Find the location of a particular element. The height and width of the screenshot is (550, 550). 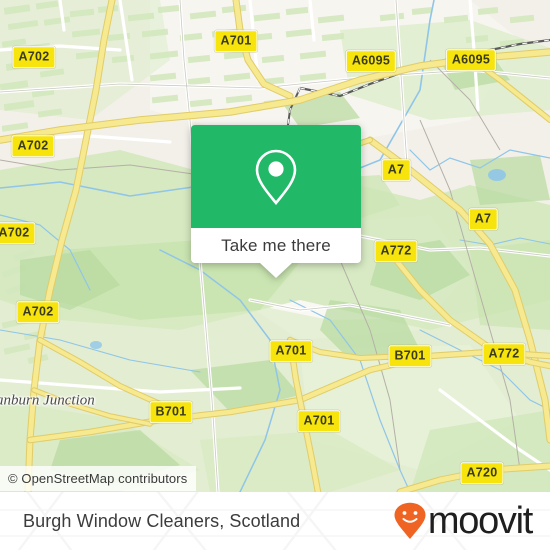

take-me-there-button: Take me there is located at coordinates (276, 246).